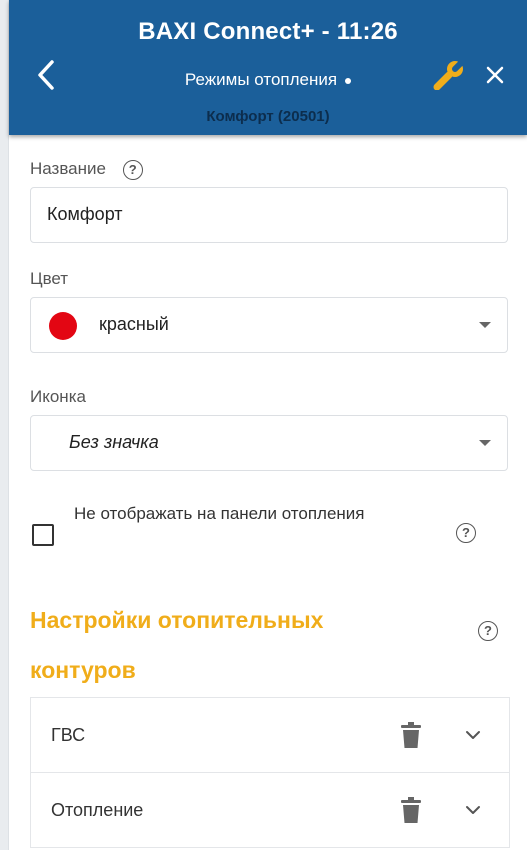 This screenshot has height=850, width=527. What do you see at coordinates (85, 214) in the screenshot?
I see `name-value: Комфорт` at bounding box center [85, 214].